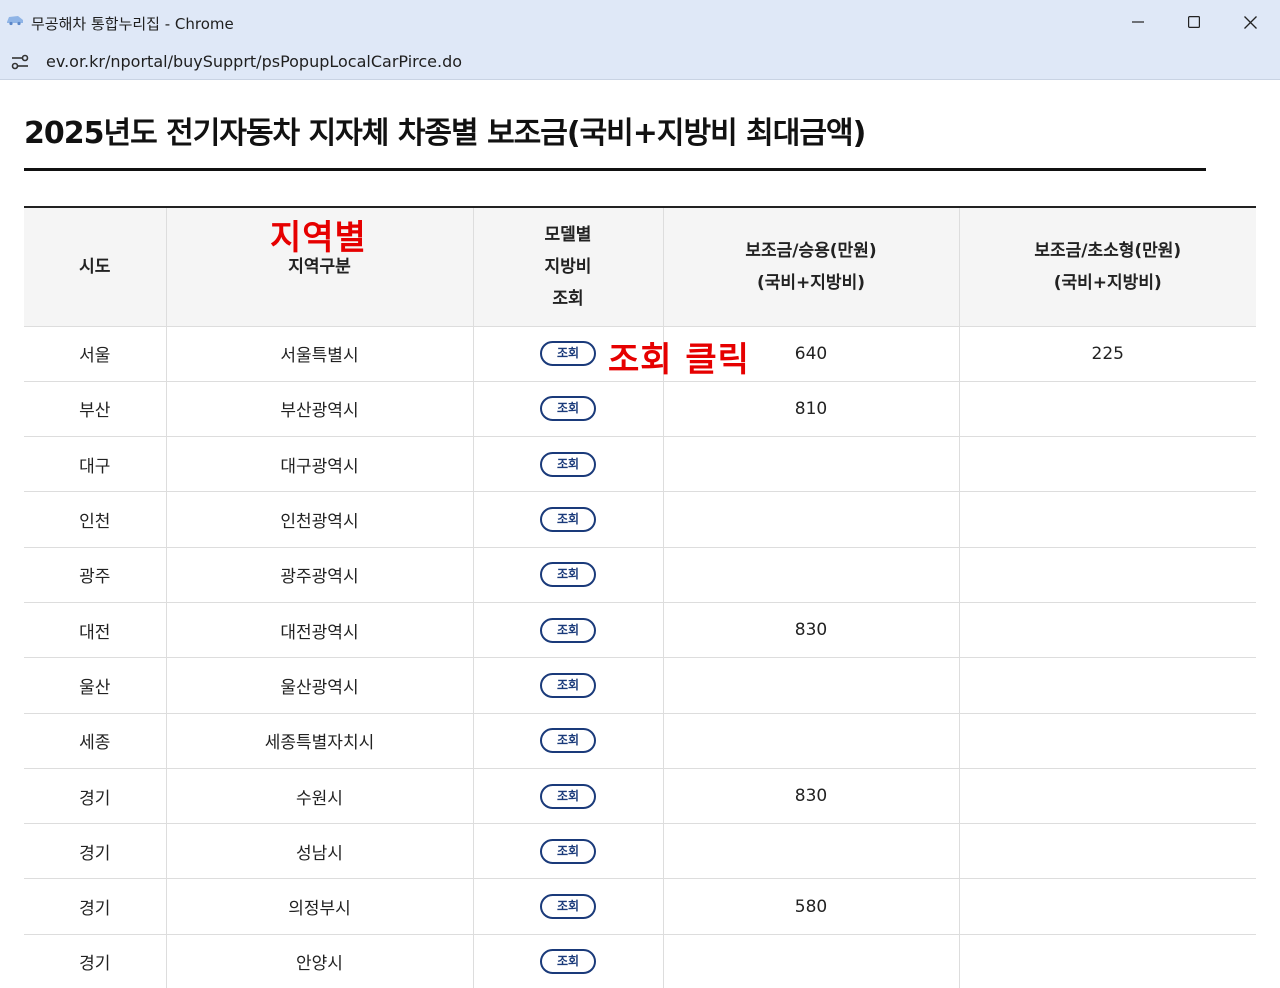 This screenshot has height=988, width=1280. What do you see at coordinates (20, 62) in the screenshot?
I see `site-info-icon` at bounding box center [20, 62].